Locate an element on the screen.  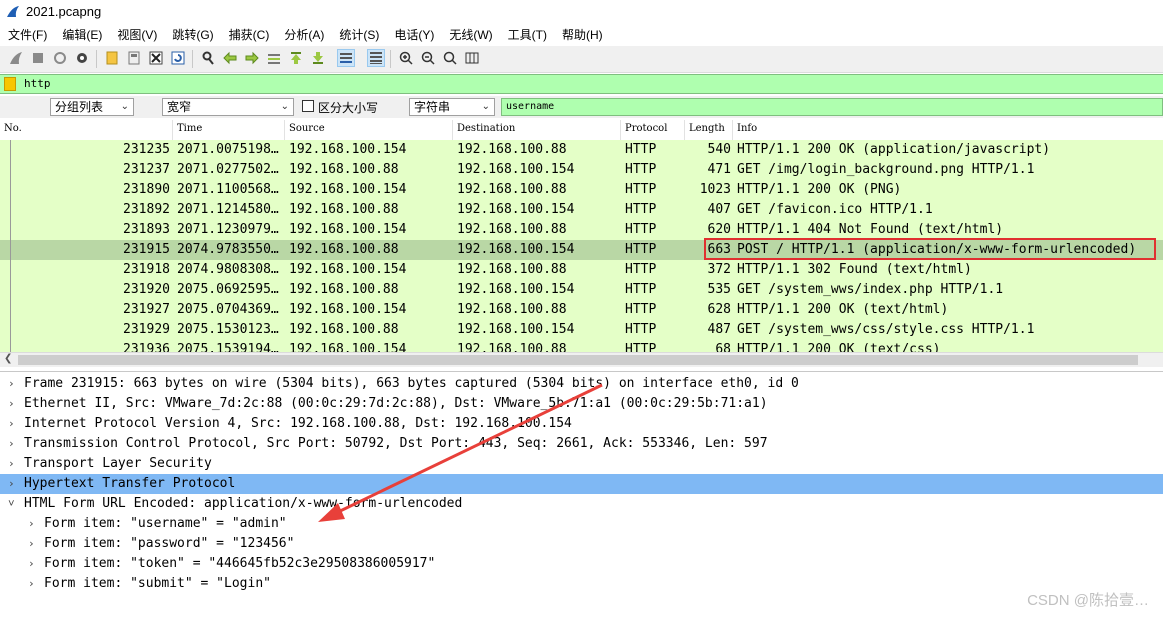
menu-item: 视图(V) is located at coordinates (136, 35).